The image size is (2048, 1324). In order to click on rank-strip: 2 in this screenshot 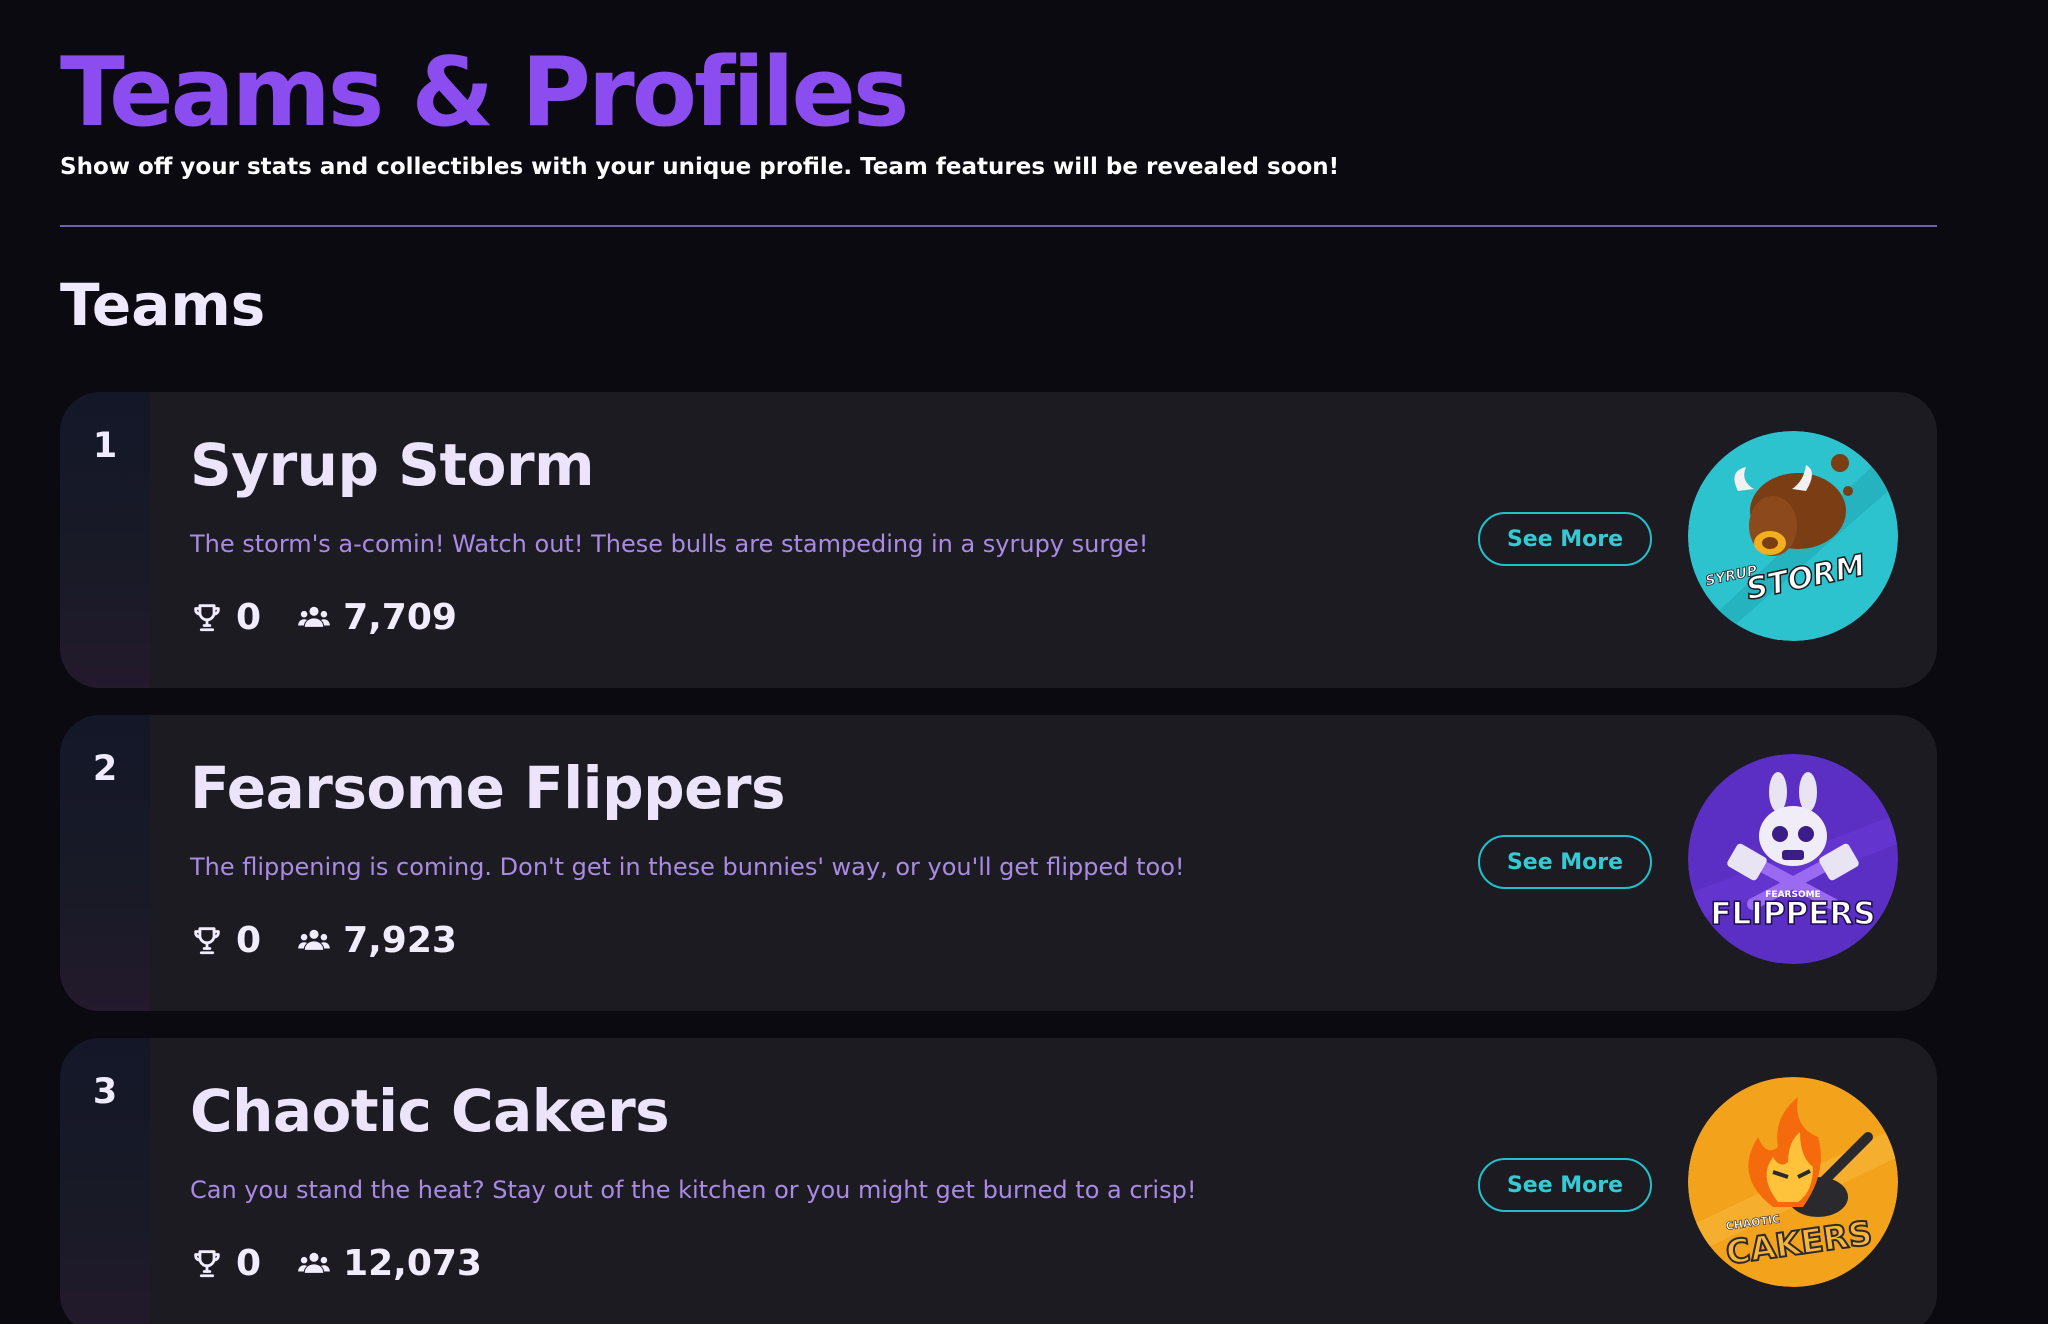, I will do `click(105, 863)`.